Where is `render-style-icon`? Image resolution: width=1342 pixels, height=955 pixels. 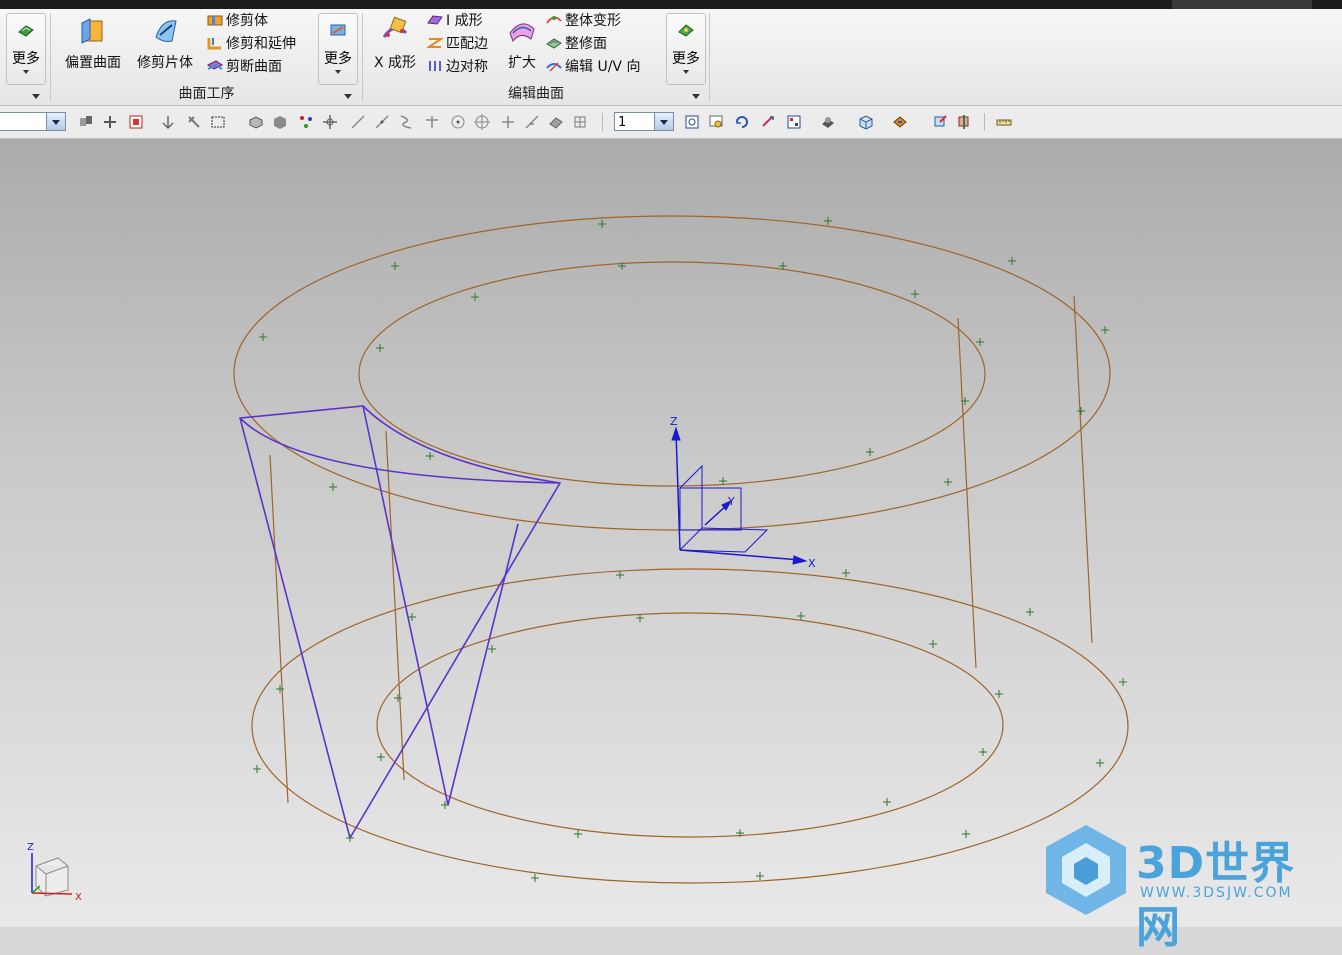
render-style-icon is located at coordinates (828, 122).